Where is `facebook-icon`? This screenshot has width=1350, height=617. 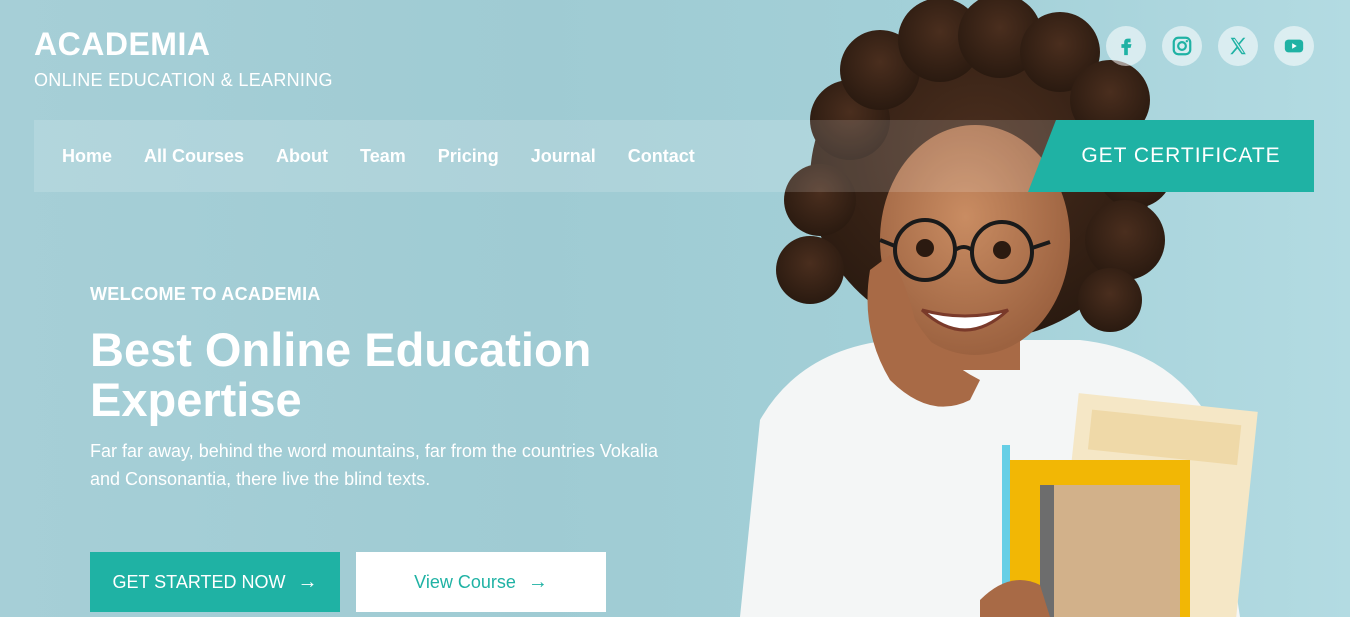 facebook-icon is located at coordinates (1126, 47).